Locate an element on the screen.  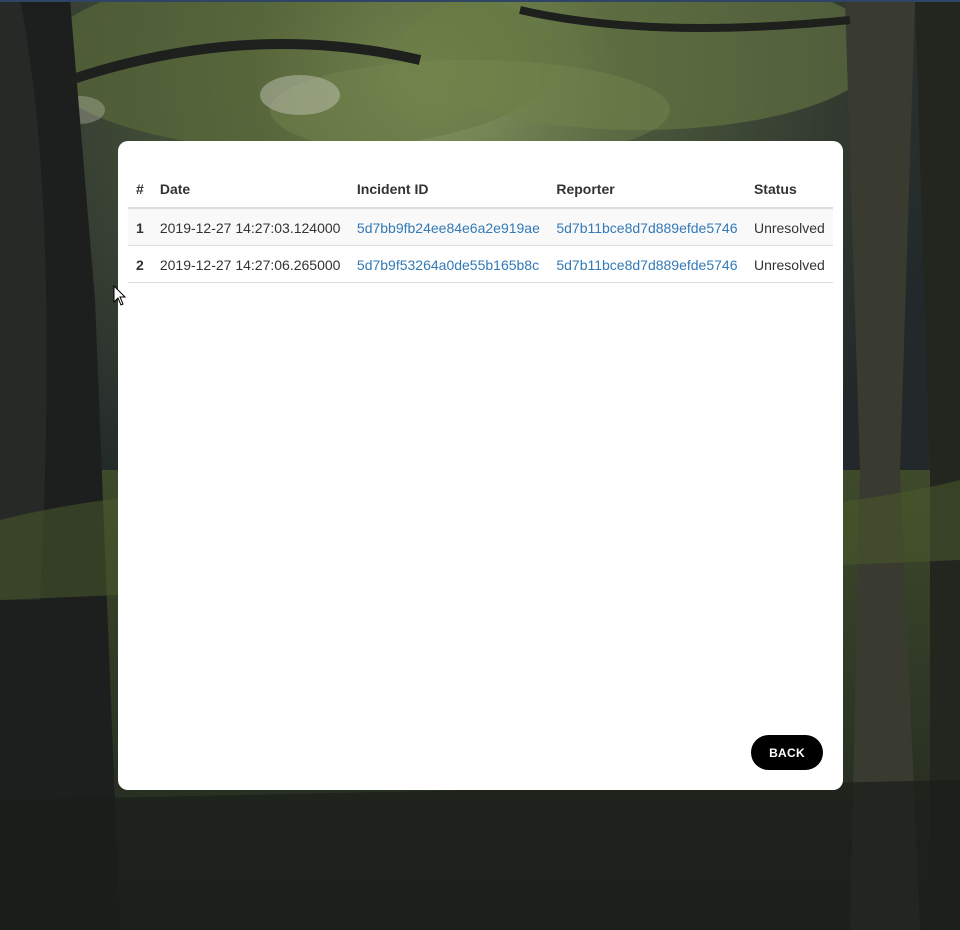
incident-id-link: 5d7b9f53264a0de55b165b8c is located at coordinates (448, 265).